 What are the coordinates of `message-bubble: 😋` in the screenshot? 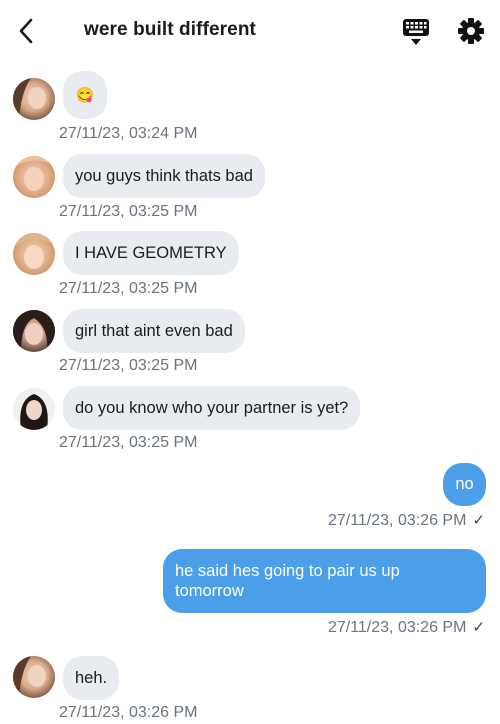 It's located at (85, 95).